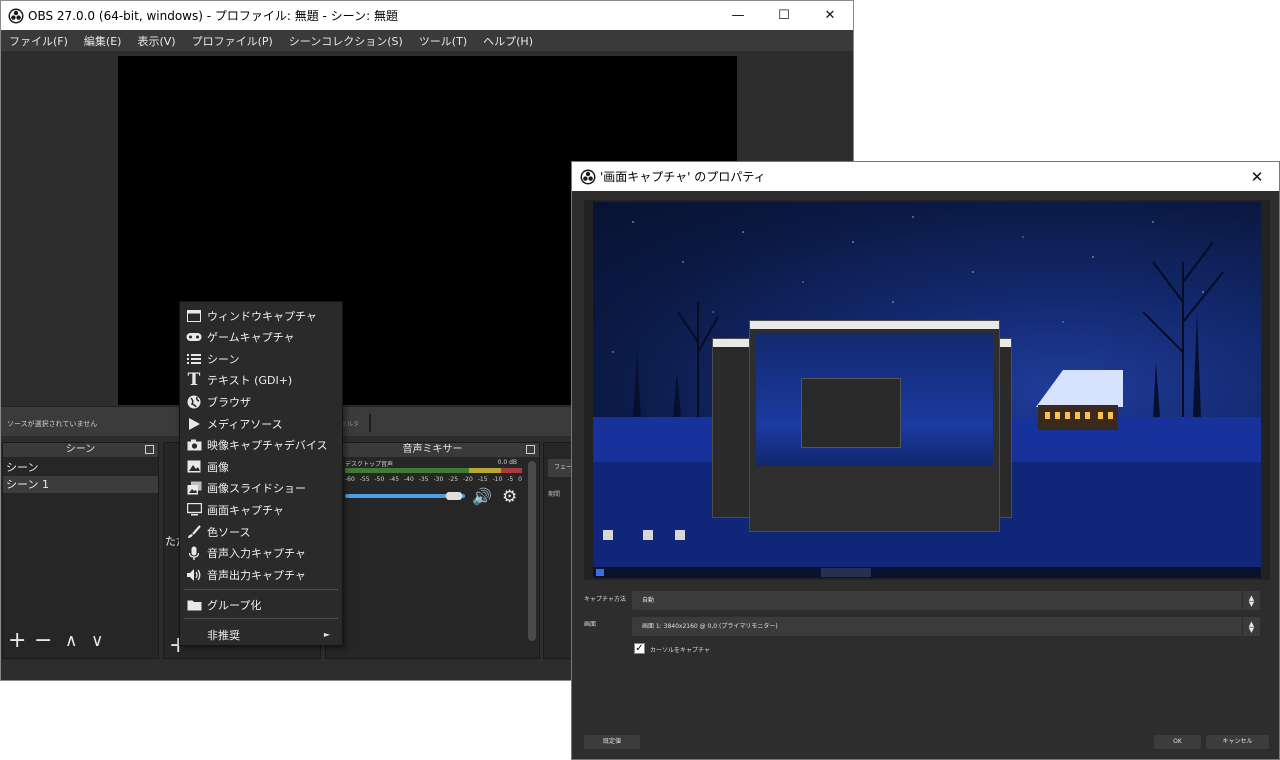 The width and height of the screenshot is (1280, 760). I want to click on nested-deep-window, so click(851, 413).